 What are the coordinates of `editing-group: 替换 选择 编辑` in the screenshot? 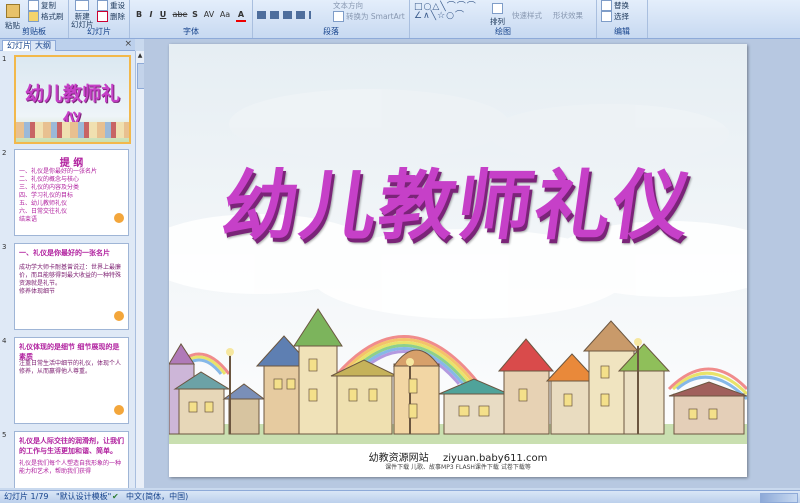 It's located at (622, 19).